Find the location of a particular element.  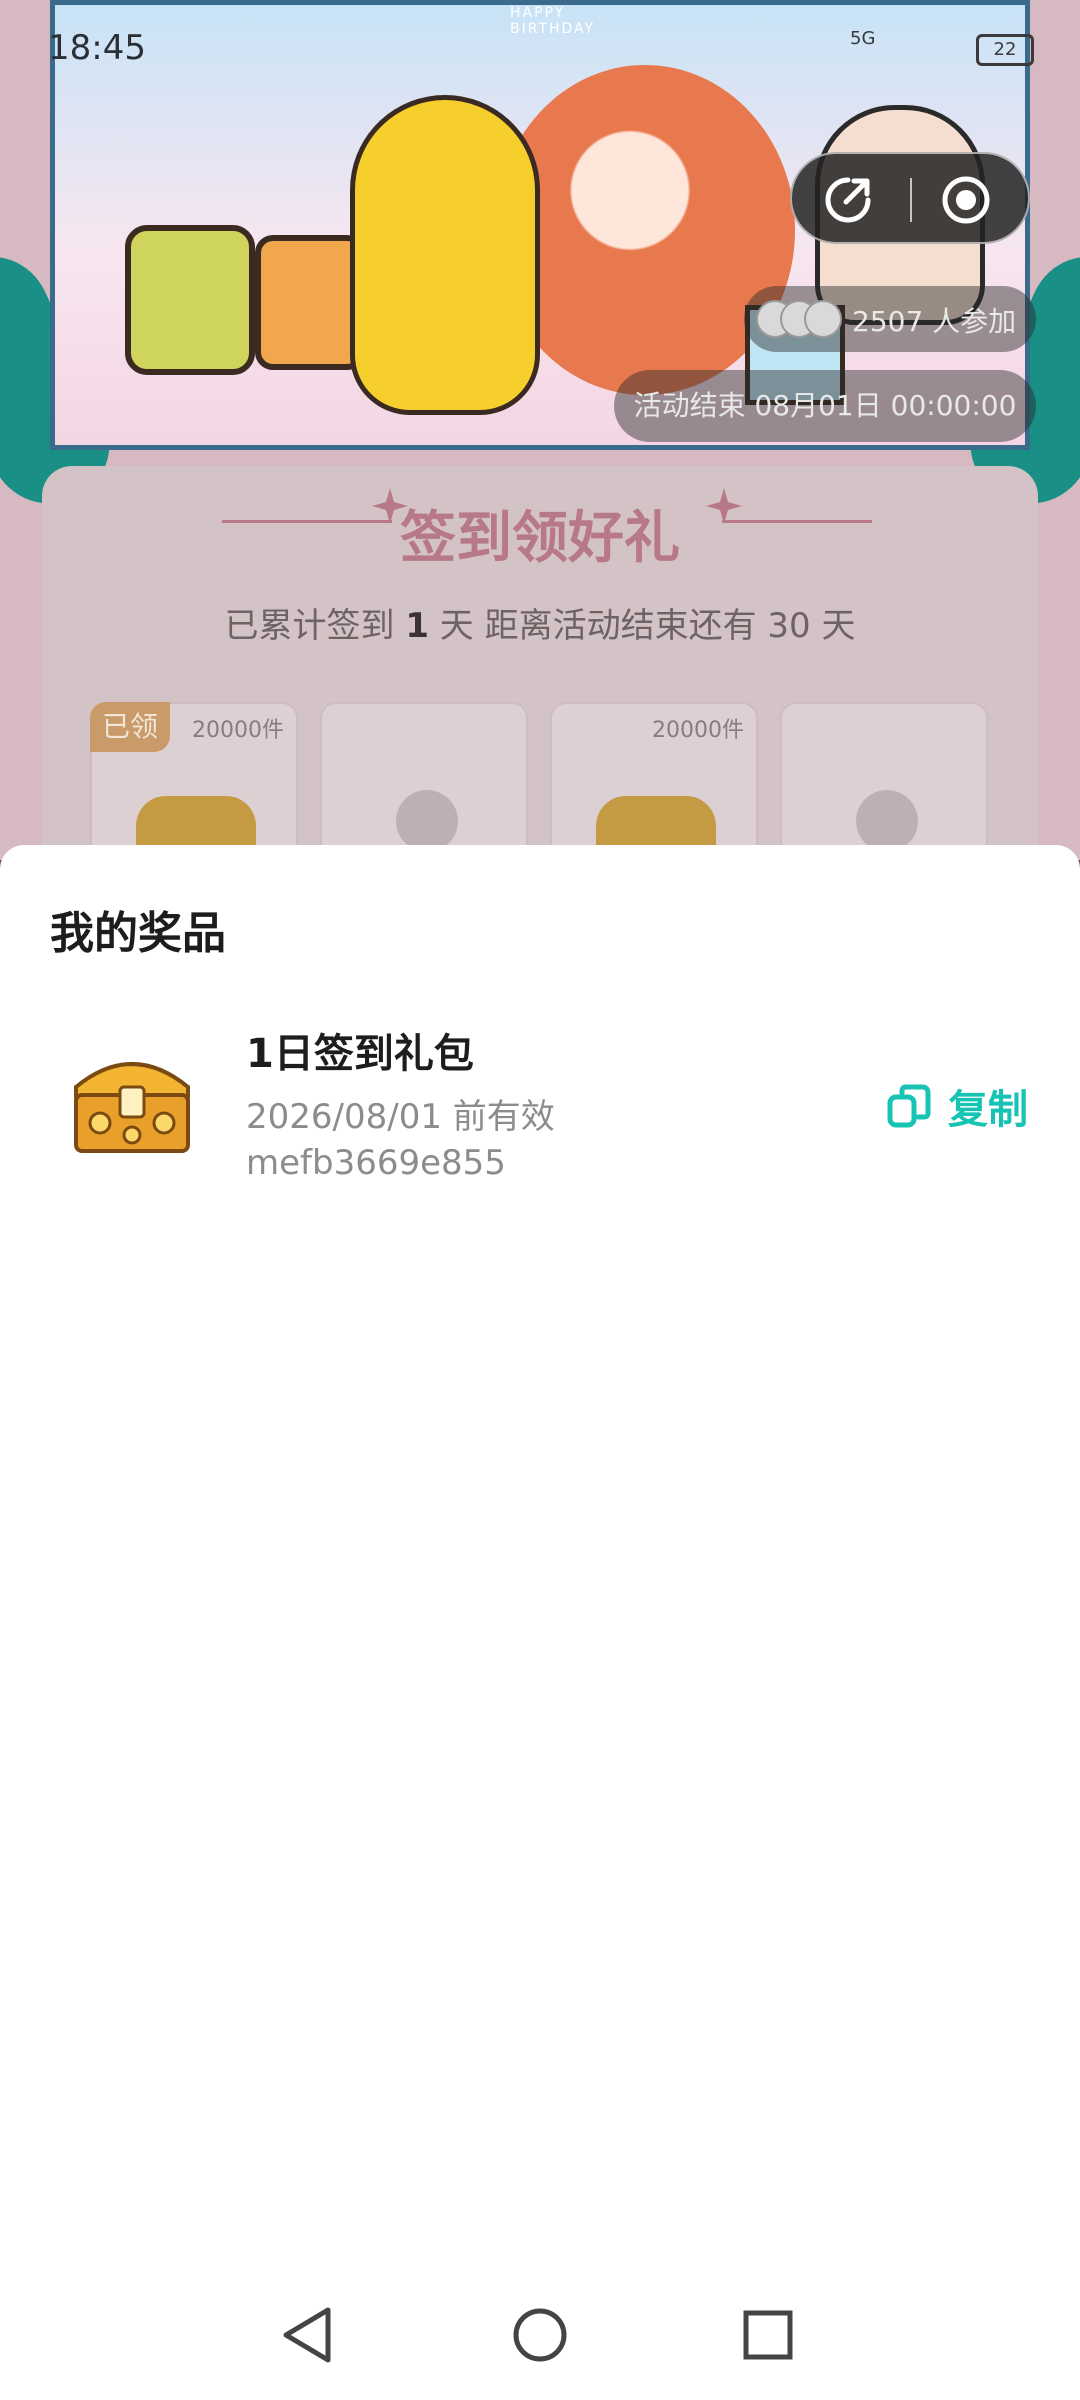

status-time: 18:45 is located at coordinates (97, 48).